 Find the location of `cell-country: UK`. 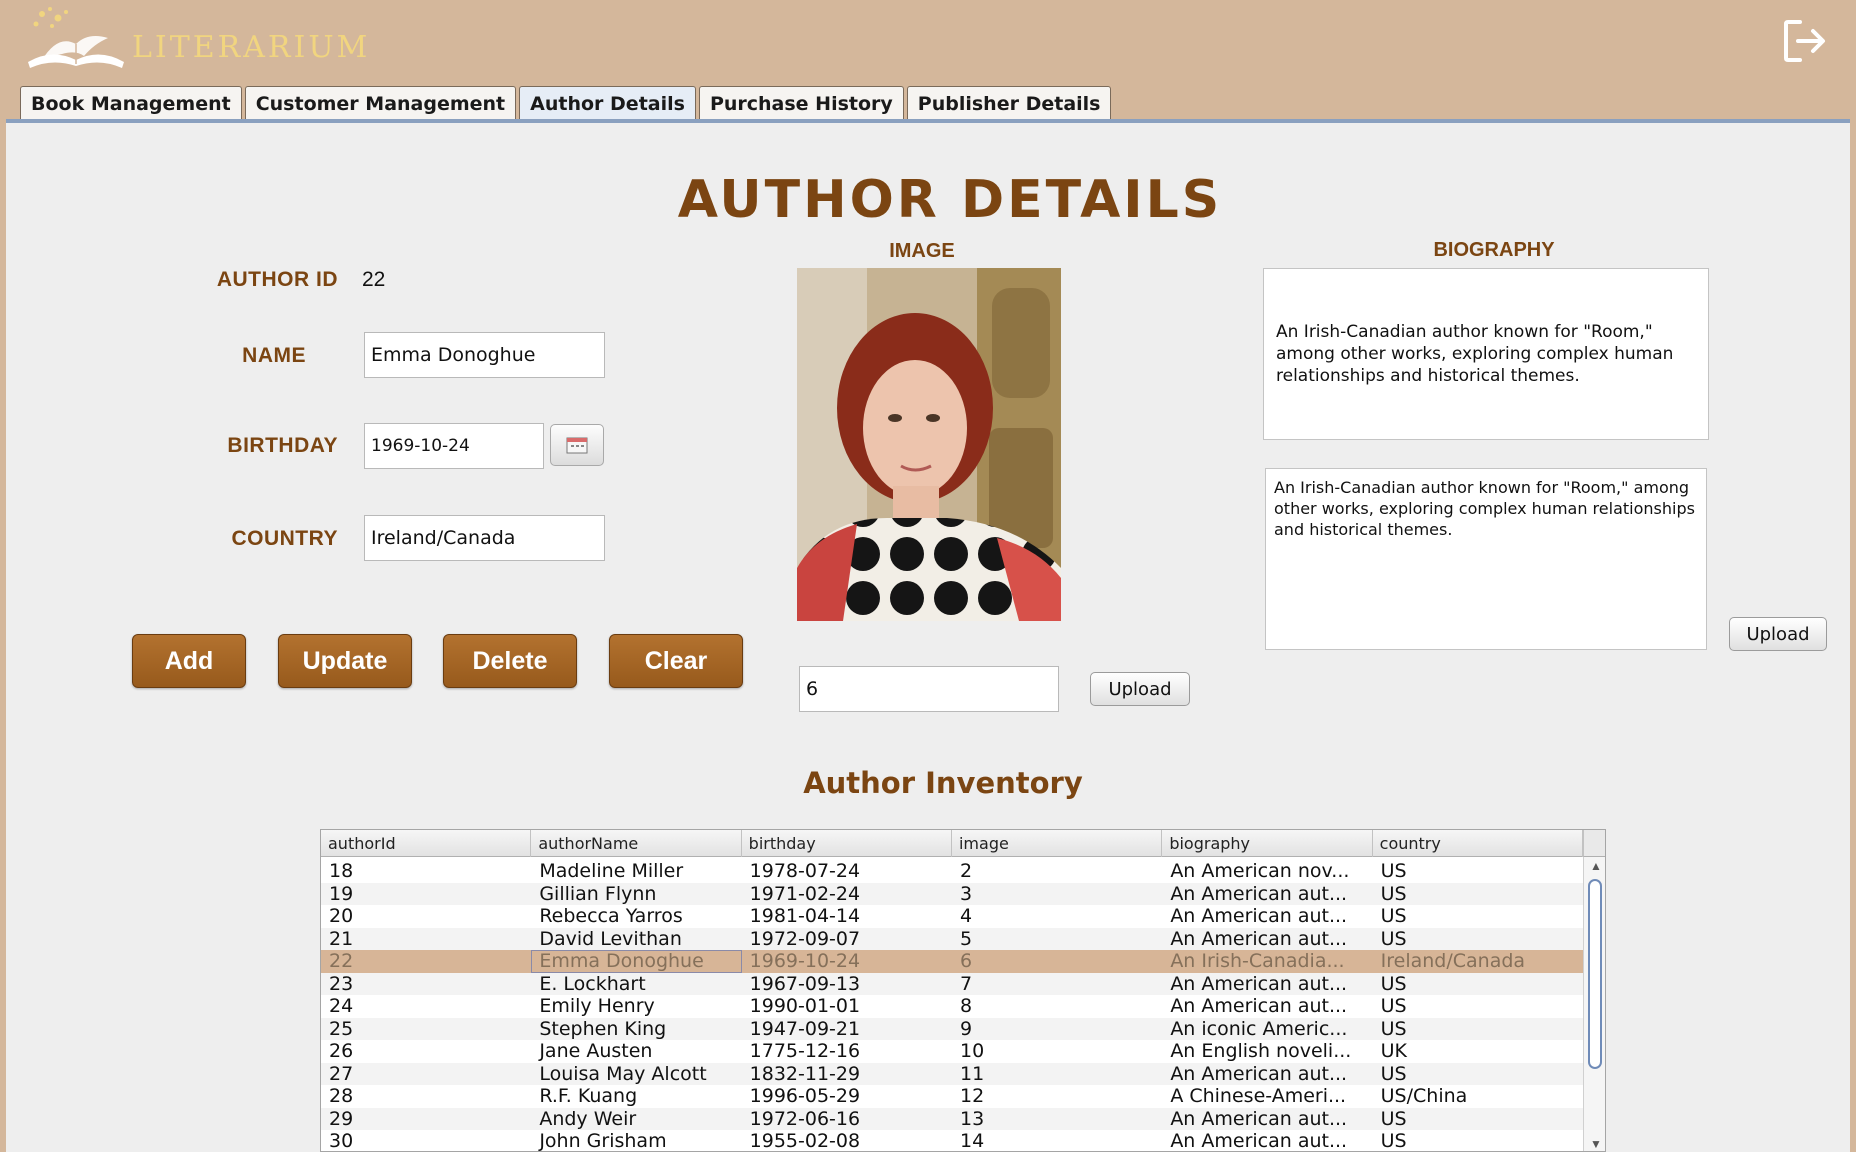

cell-country: UK is located at coordinates (1478, 1051).